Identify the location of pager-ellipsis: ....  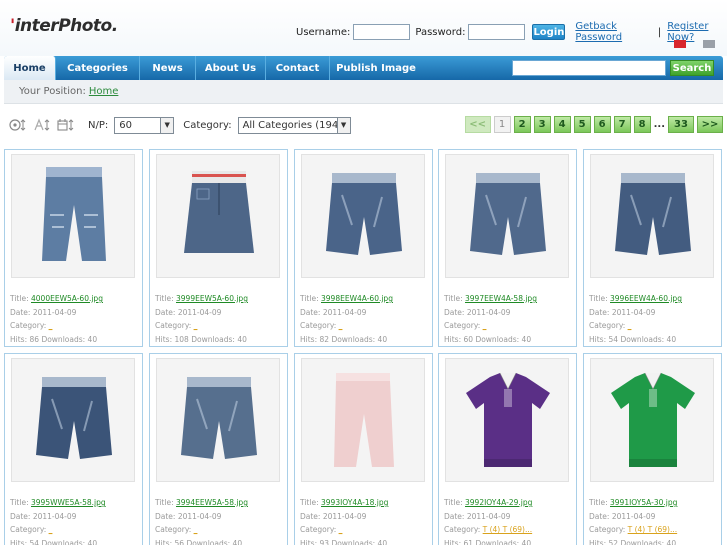
(659, 124).